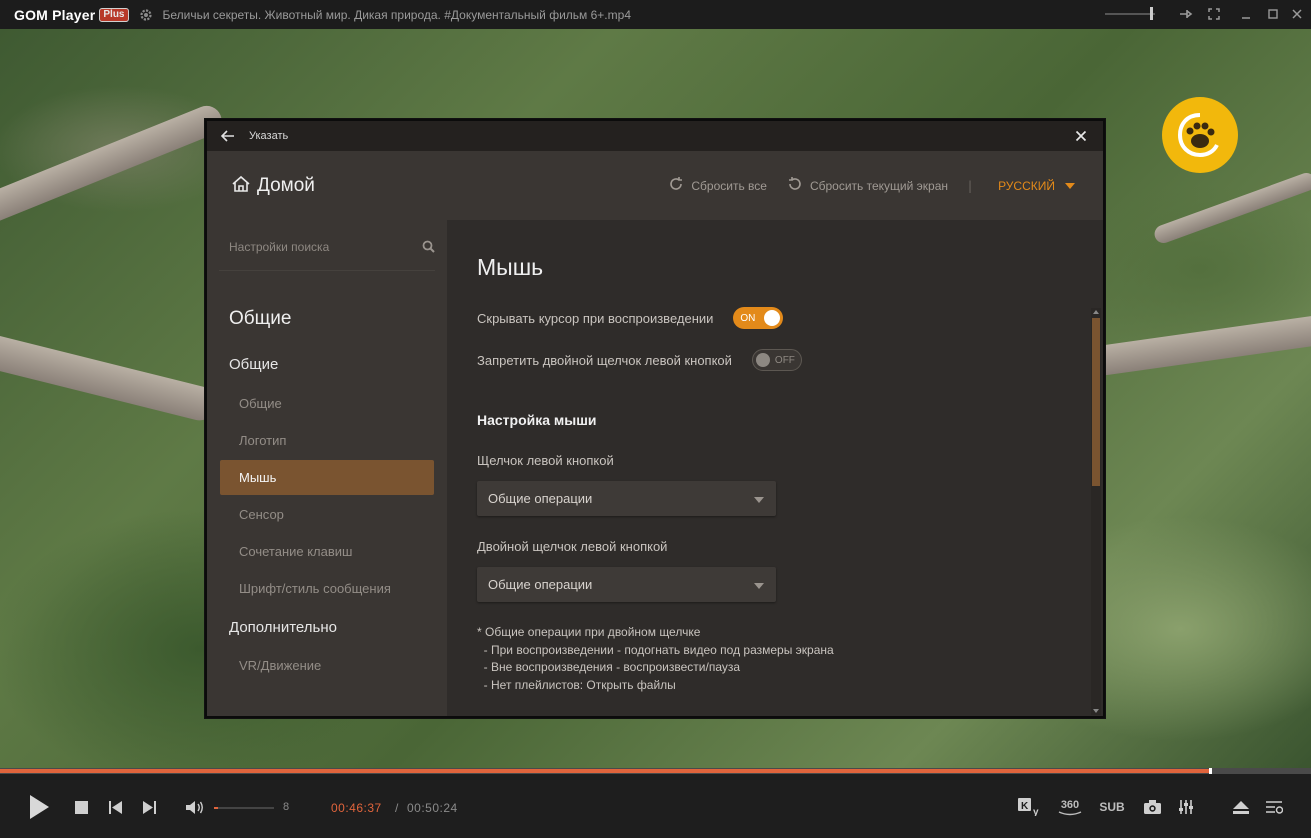  What do you see at coordinates (1036, 186) in the screenshot?
I see `language-dropdown: РУССКИЙ` at bounding box center [1036, 186].